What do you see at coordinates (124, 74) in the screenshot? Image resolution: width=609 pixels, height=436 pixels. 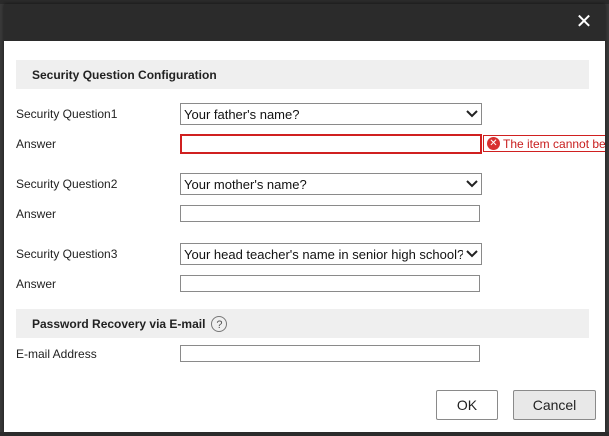 I see `security-section-title: Security Question Configuration` at bounding box center [124, 74].